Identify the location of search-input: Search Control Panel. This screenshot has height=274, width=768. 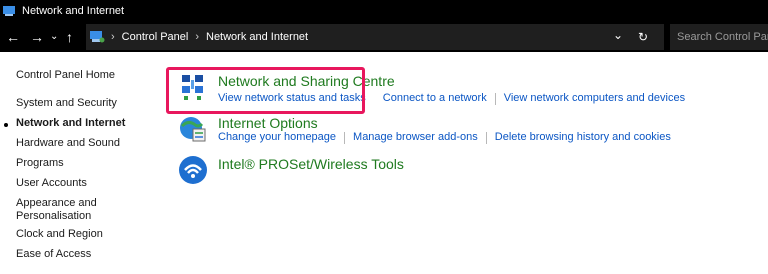
(719, 37).